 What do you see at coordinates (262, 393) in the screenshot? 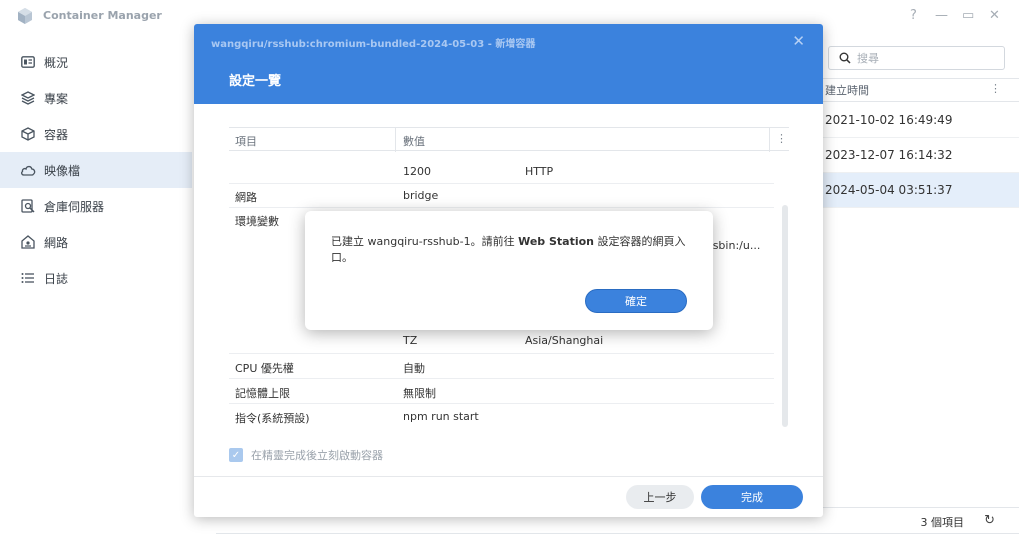
I see `cell-key: 記憶體上限` at bounding box center [262, 393].